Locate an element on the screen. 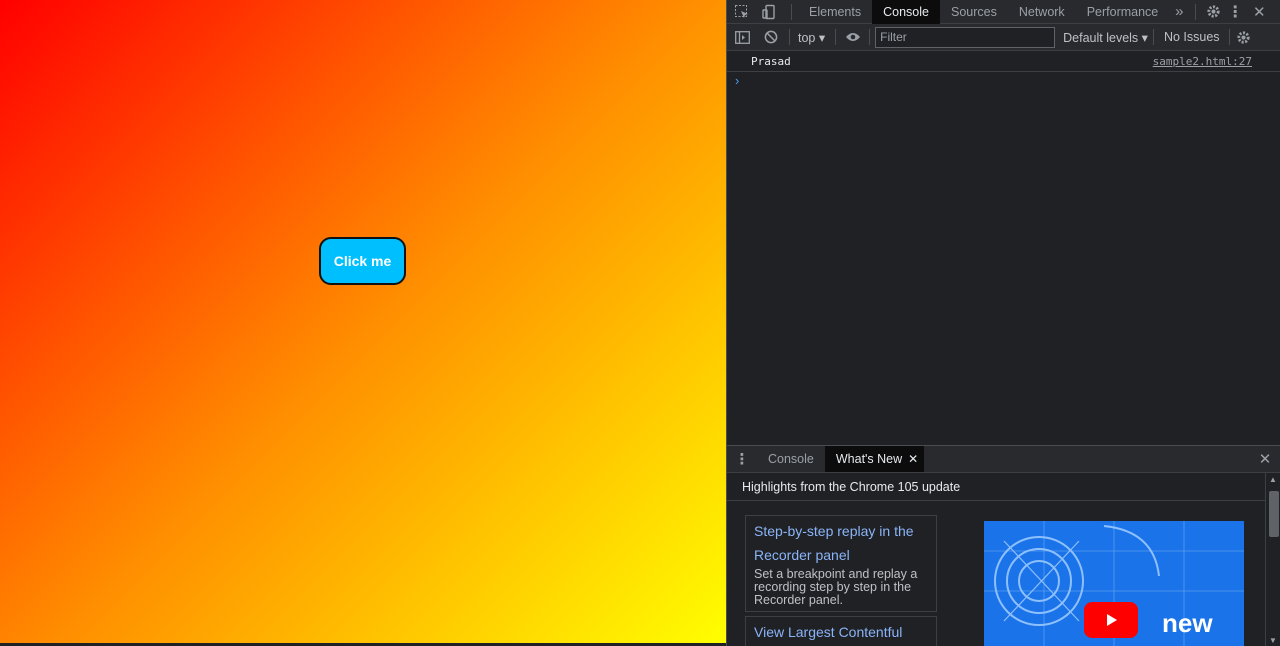  settings-gear-icon is located at coordinates (1213, 12).